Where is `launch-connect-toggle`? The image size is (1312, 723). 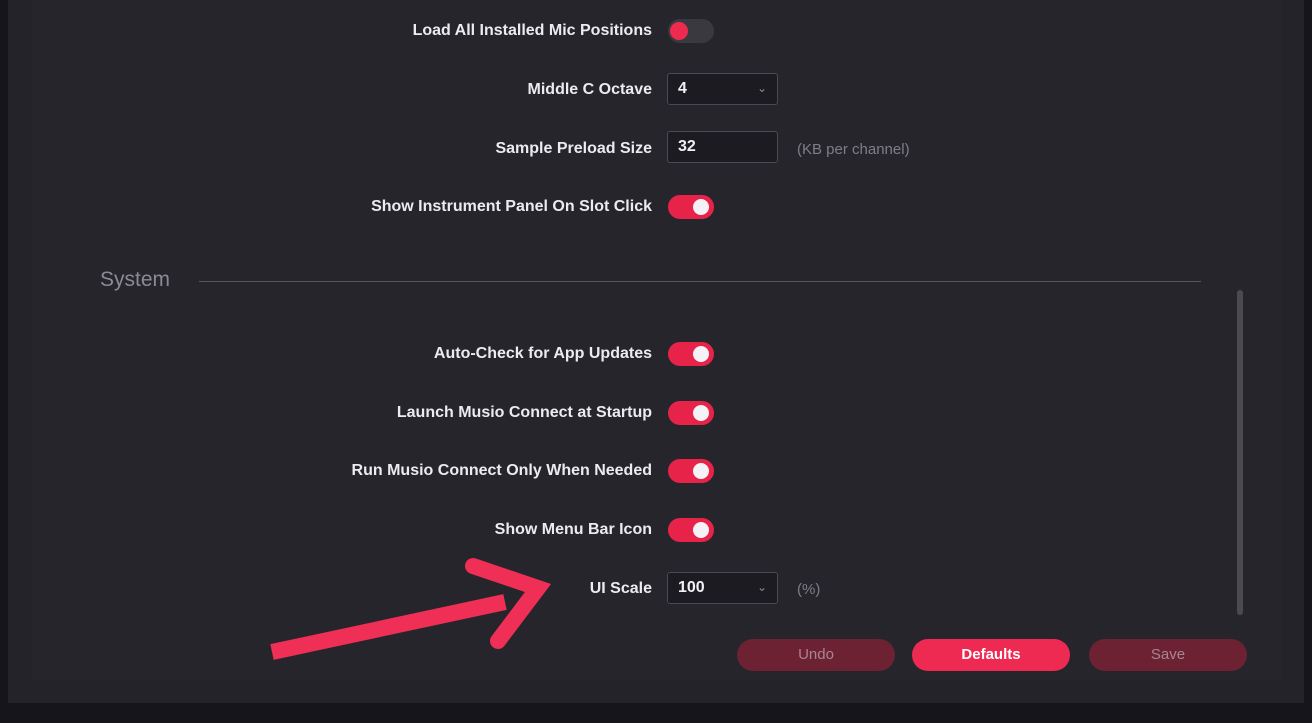 launch-connect-toggle is located at coordinates (691, 413).